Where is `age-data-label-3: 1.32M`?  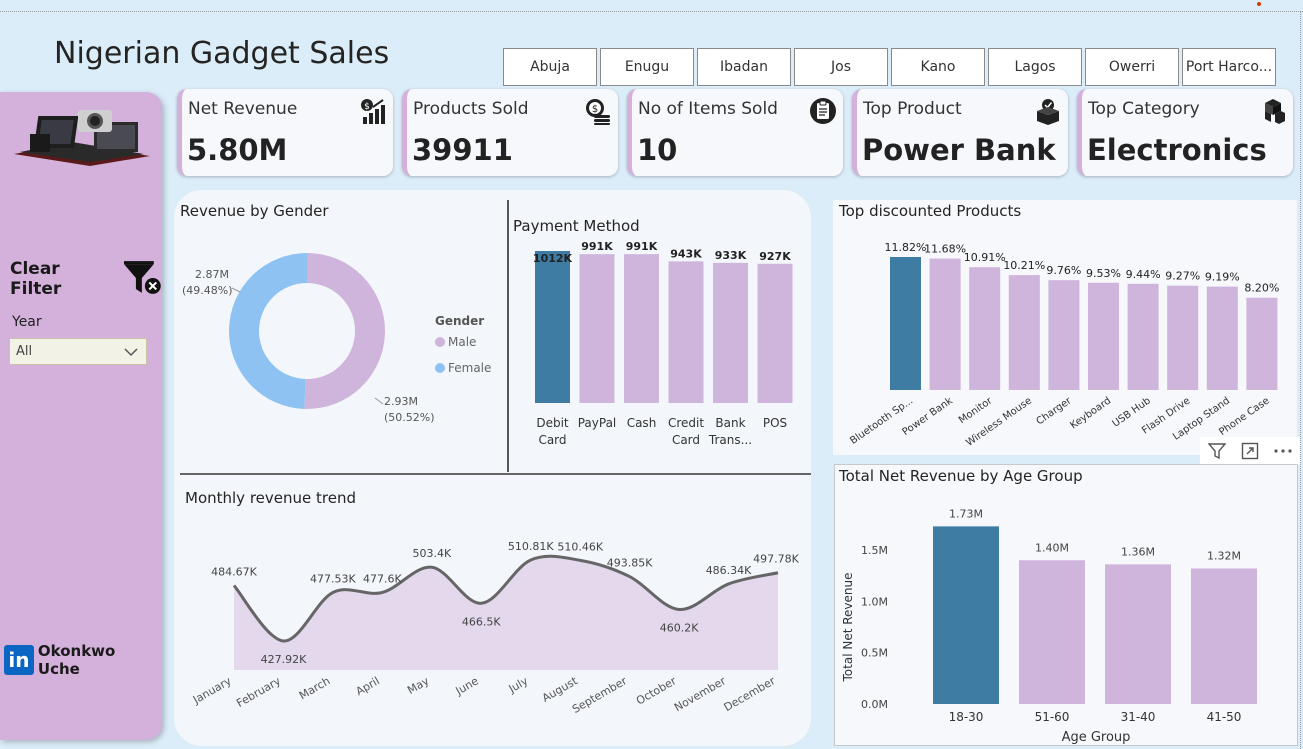 age-data-label-3: 1.32M is located at coordinates (1224, 555).